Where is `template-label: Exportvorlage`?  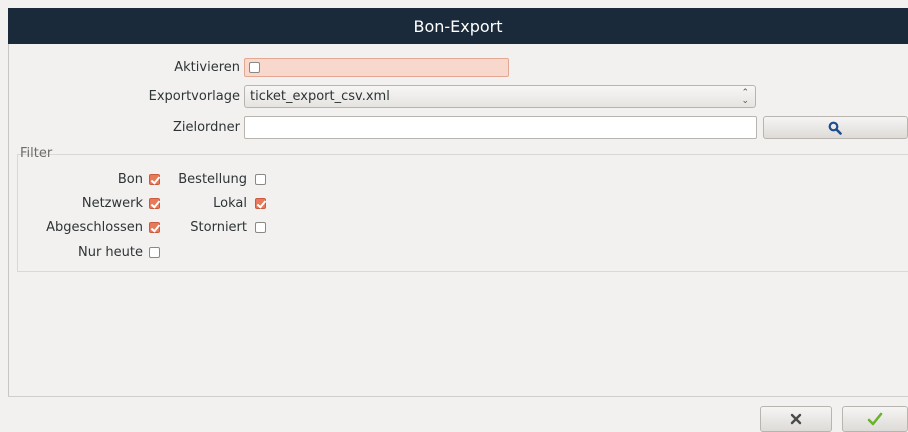 template-label: Exportvorlage is located at coordinates (194, 96).